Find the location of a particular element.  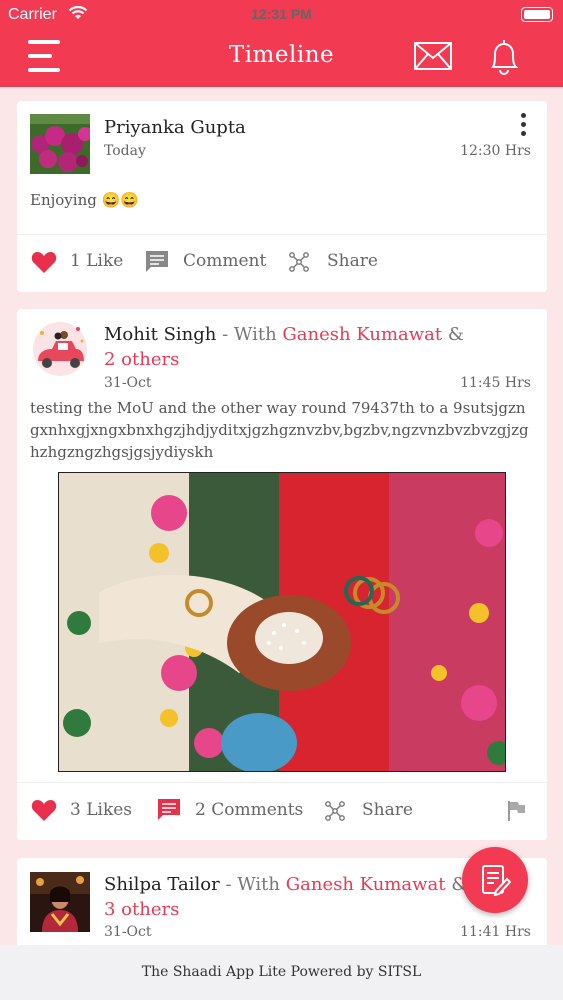

post-author-line: Mohit Singh - With Ganesh Kumawat & is located at coordinates (284, 334).